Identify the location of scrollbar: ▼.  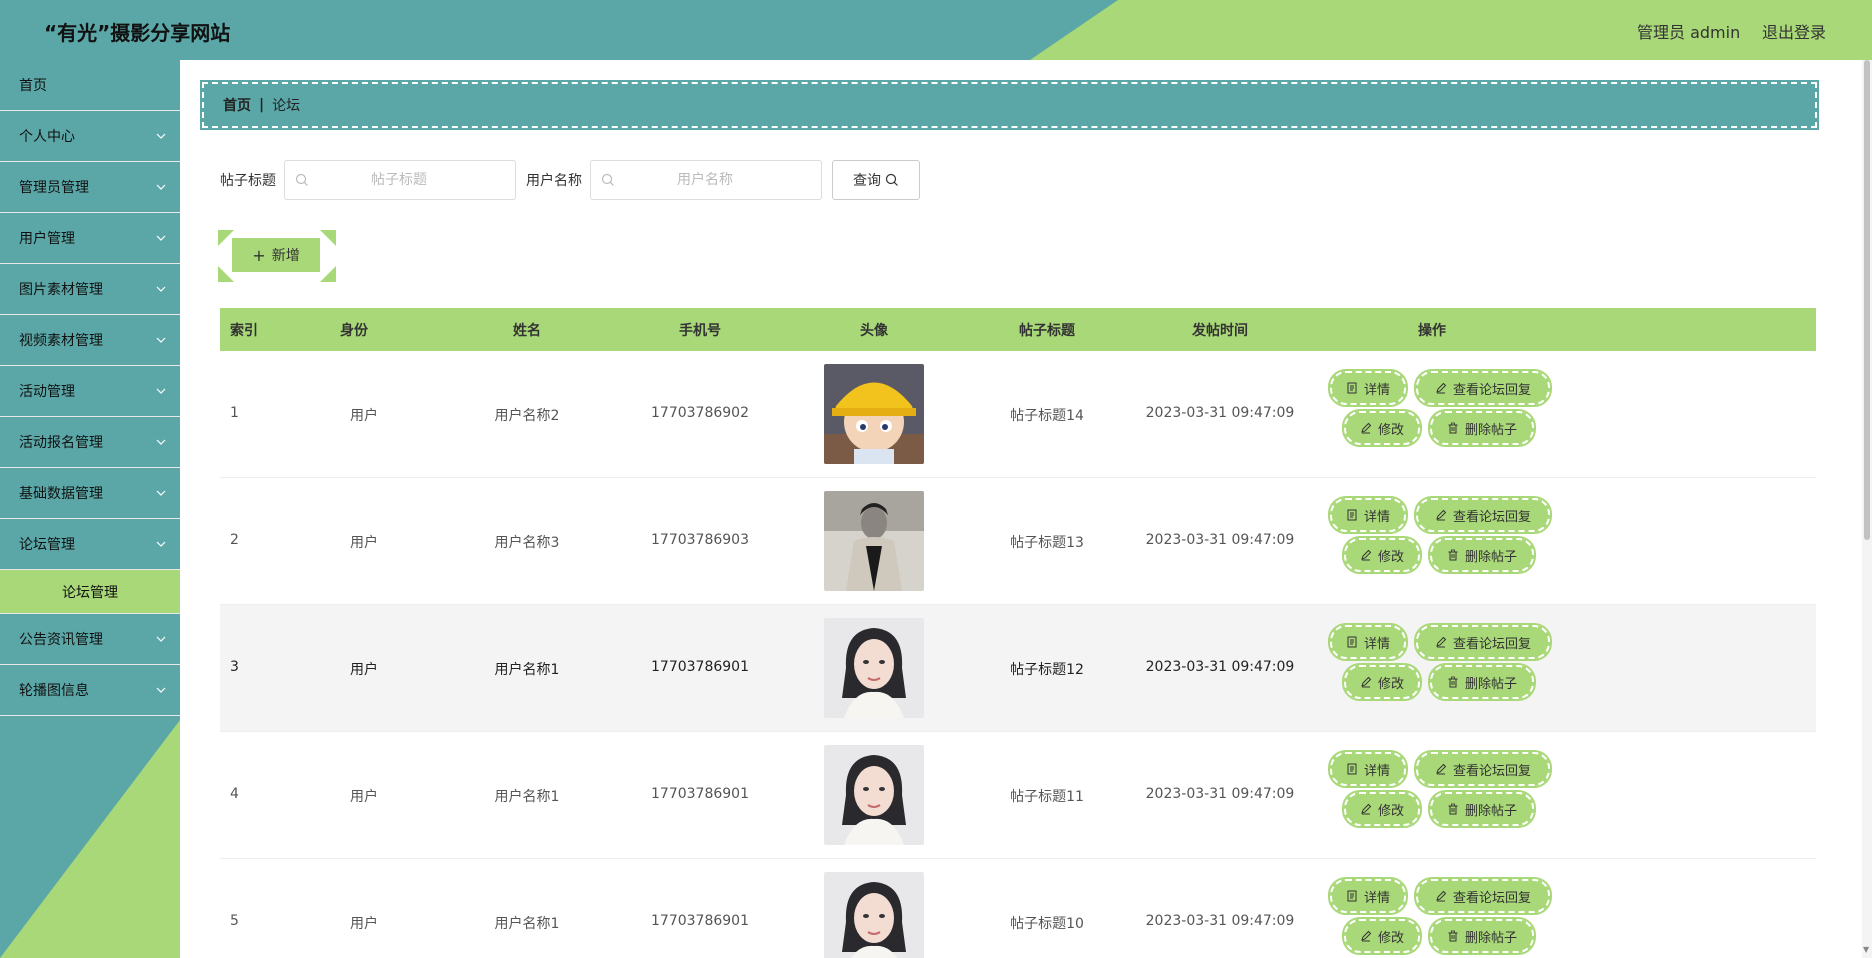
(1867, 509).